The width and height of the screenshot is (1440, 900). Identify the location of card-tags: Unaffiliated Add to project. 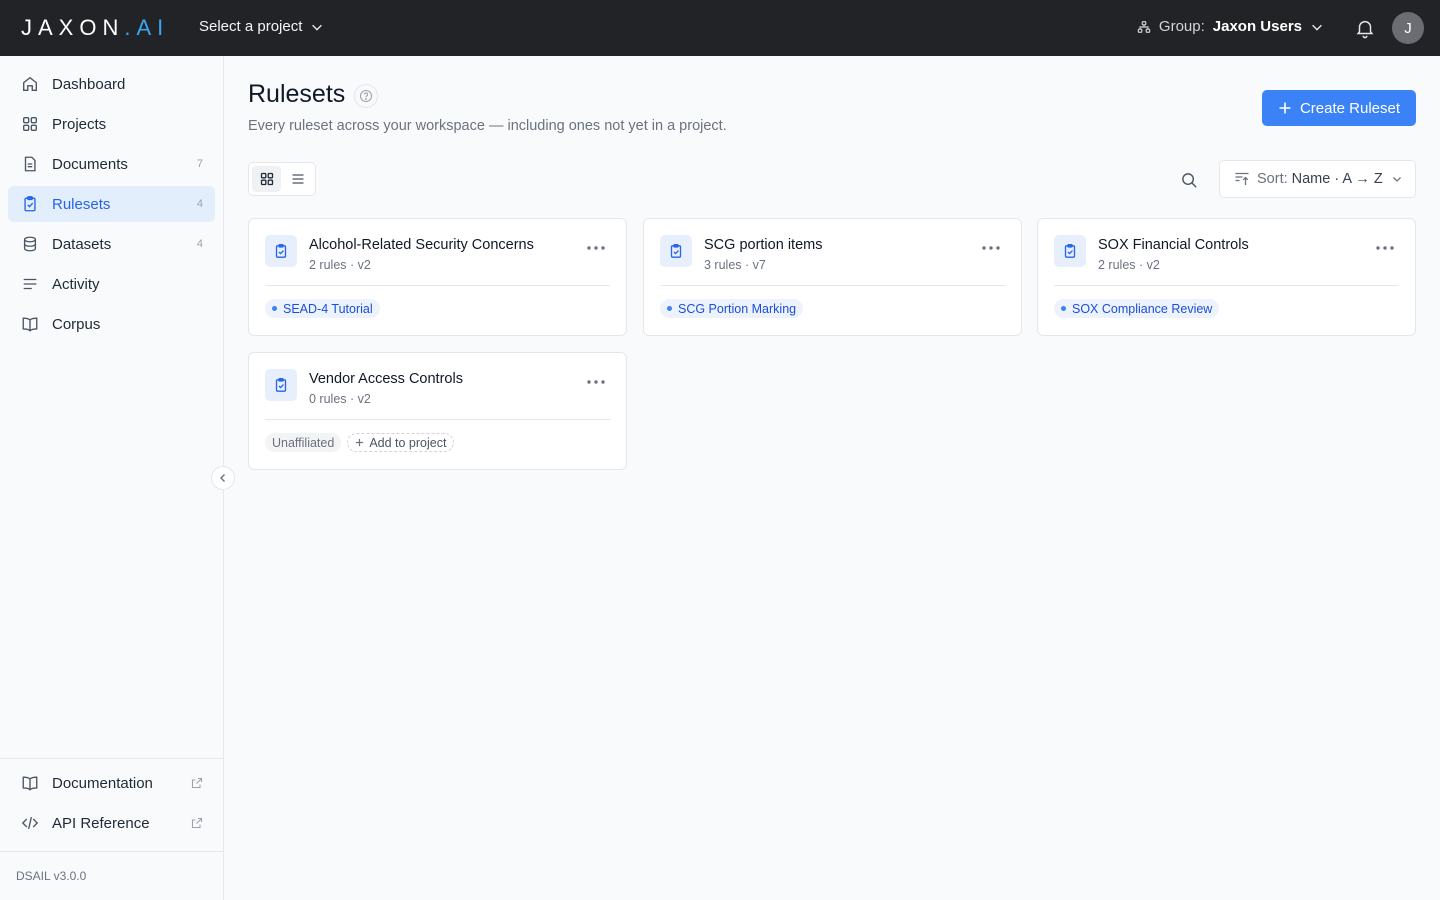
(360, 442).